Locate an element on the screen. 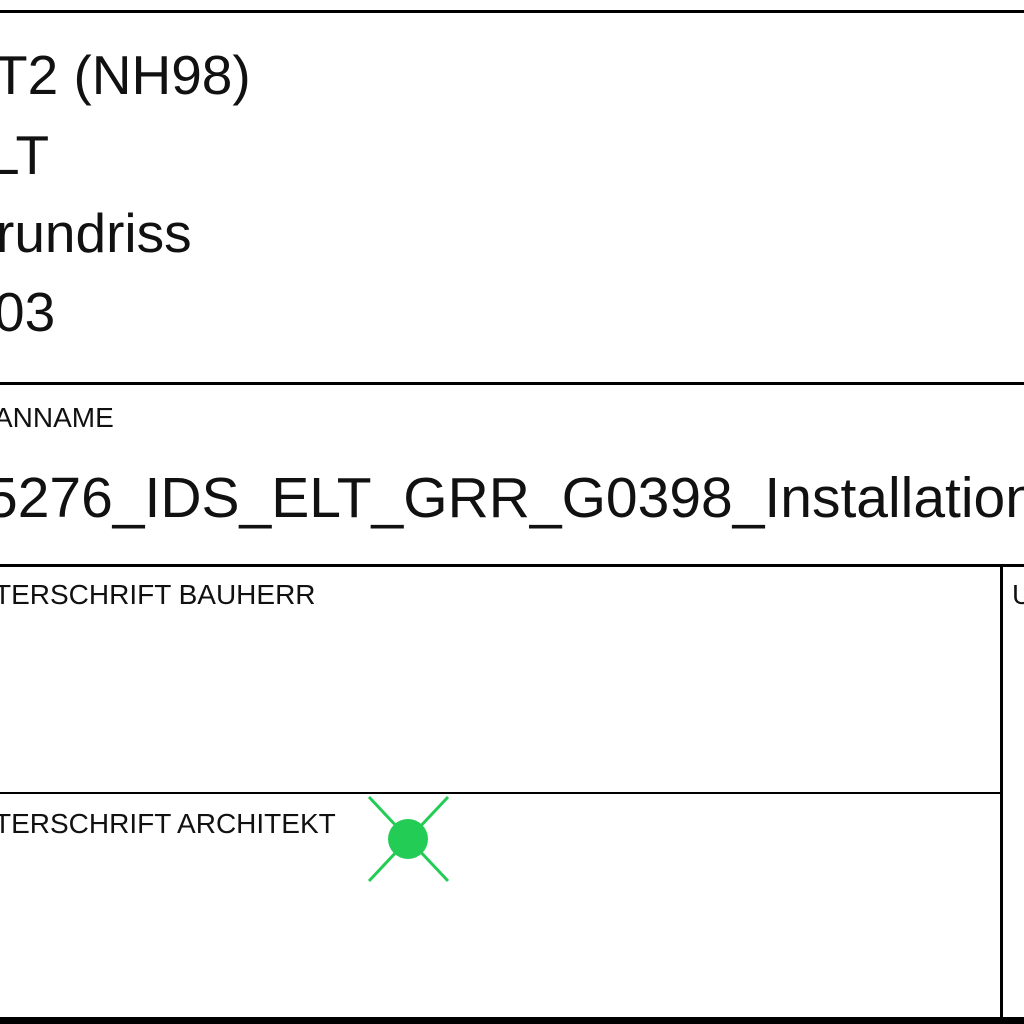  bottom-border is located at coordinates (512, 1020).